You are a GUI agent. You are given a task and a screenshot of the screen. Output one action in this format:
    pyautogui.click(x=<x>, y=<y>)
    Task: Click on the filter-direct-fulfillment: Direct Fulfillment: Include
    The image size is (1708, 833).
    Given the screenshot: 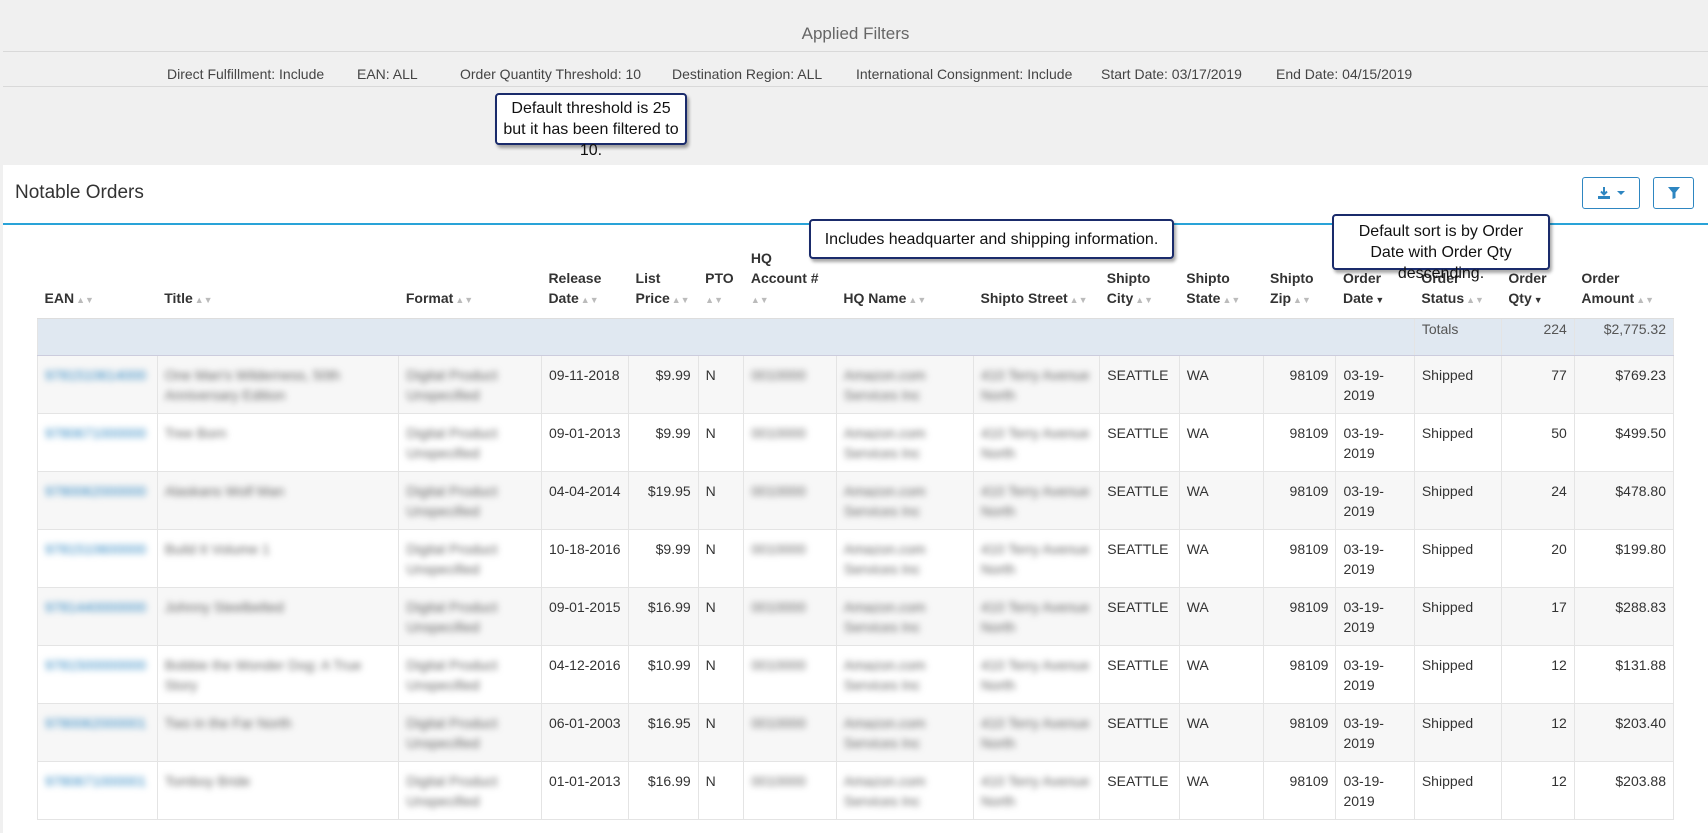 What is the action you would take?
    pyautogui.click(x=246, y=74)
    